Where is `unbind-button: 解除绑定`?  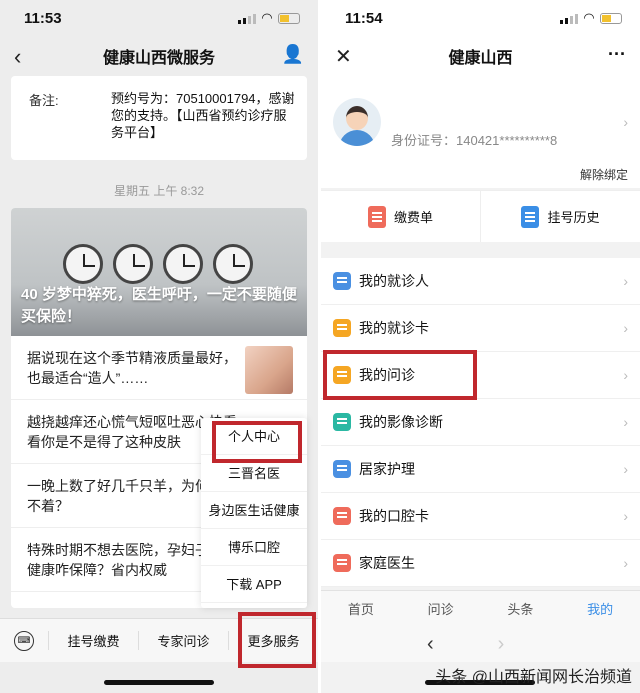
unbind-button: 解除绑定 is located at coordinates (604, 174).